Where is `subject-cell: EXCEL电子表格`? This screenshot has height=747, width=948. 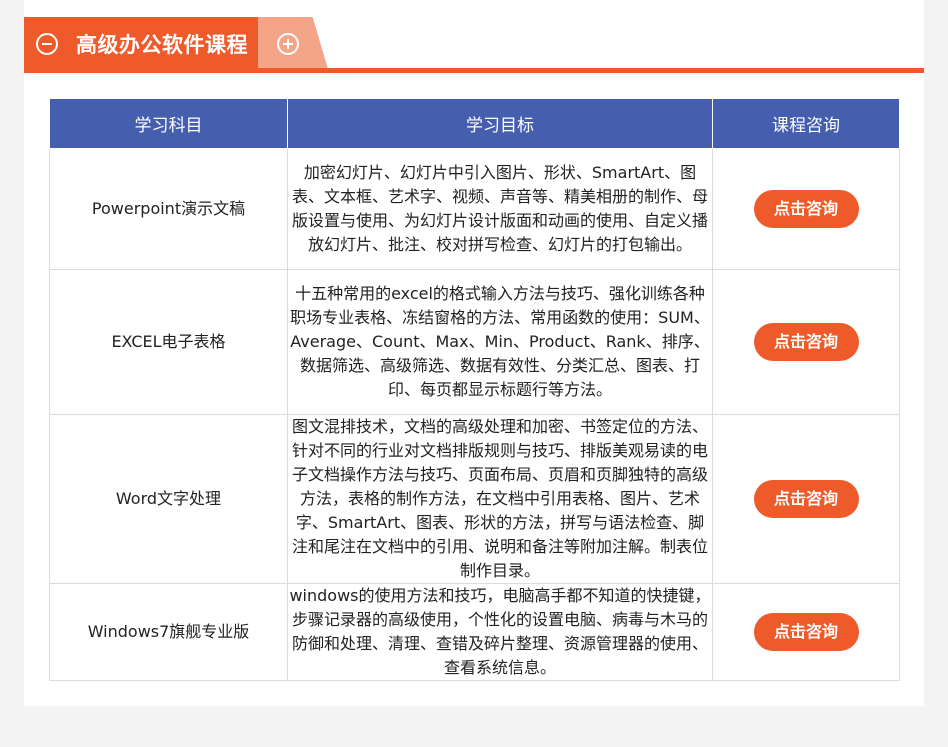
subject-cell: EXCEL电子表格 is located at coordinates (168, 342).